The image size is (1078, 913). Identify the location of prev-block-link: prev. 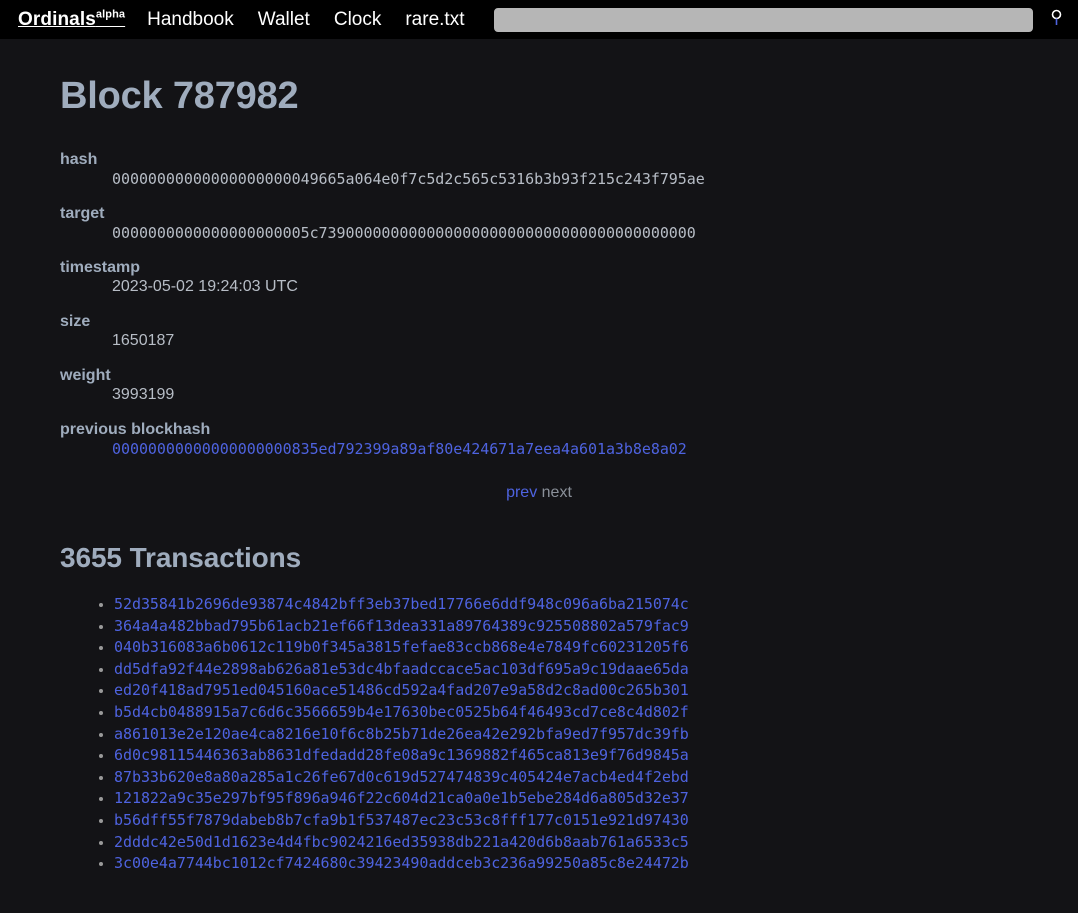
(521, 492).